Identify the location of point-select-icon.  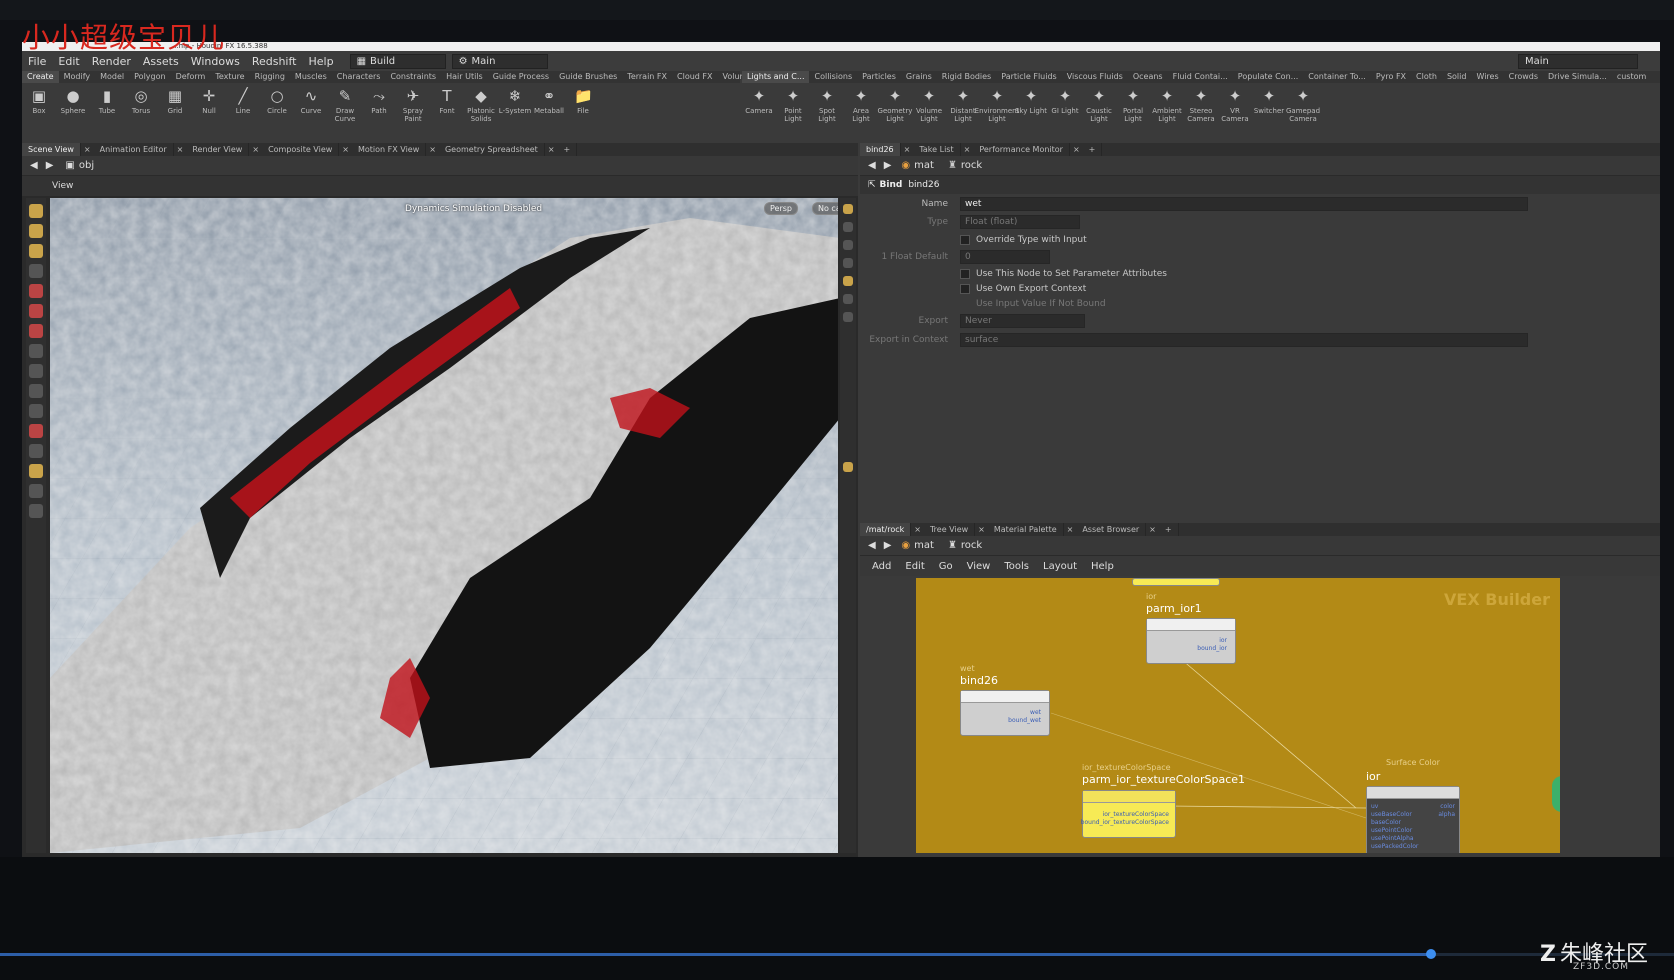
(36, 291).